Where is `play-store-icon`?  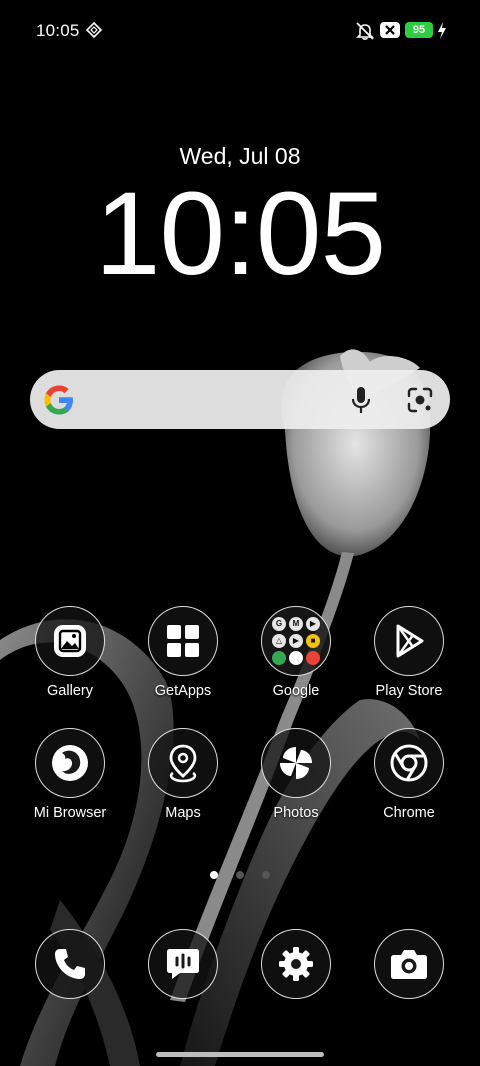
play-store-icon is located at coordinates (409, 641).